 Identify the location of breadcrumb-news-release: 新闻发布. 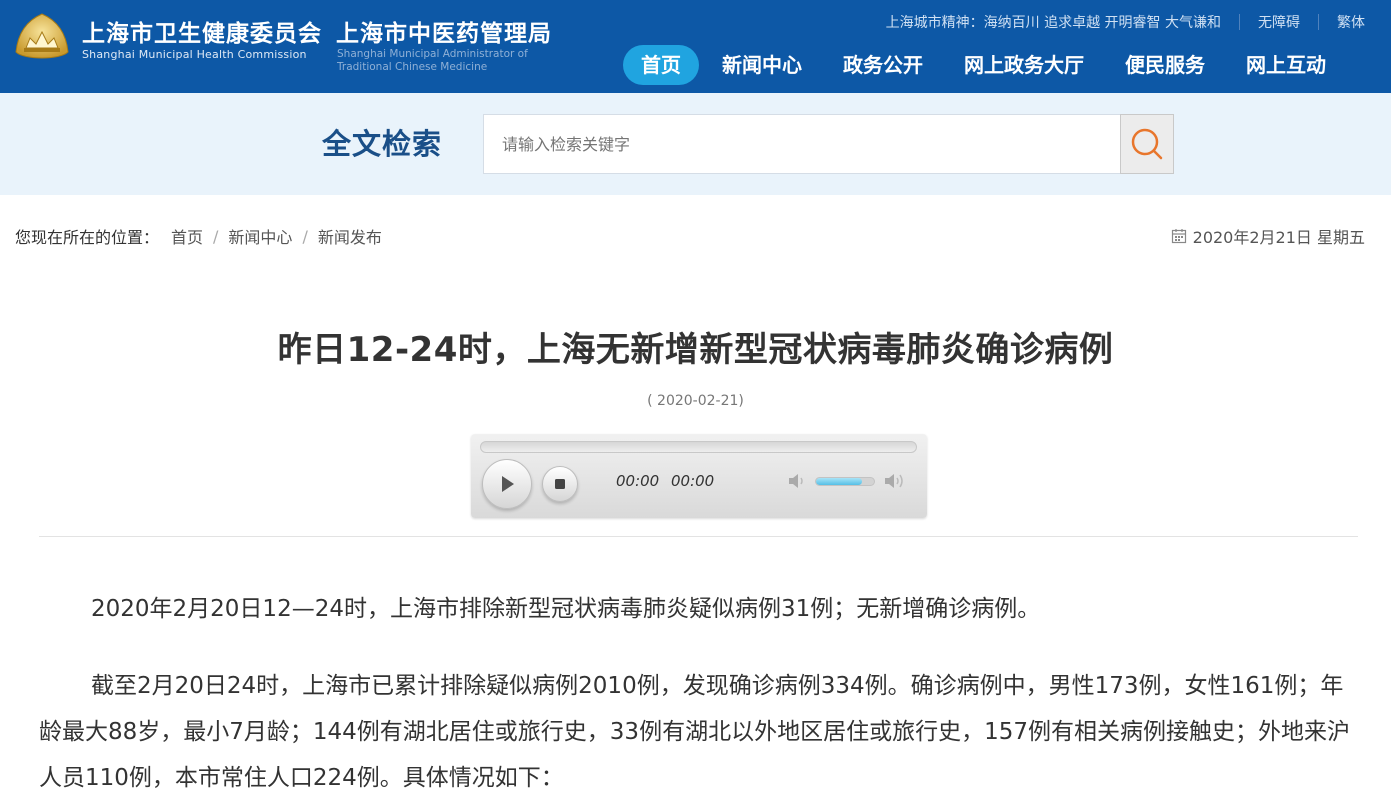
(350, 236).